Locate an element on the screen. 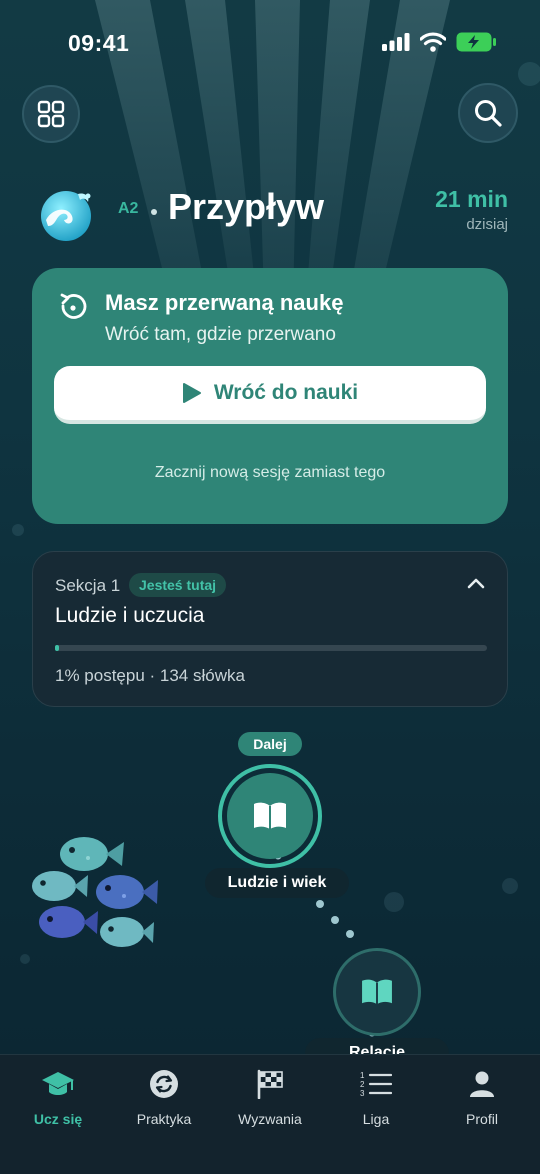 The width and height of the screenshot is (540, 1174). lesson-node-locked is located at coordinates (377, 992).